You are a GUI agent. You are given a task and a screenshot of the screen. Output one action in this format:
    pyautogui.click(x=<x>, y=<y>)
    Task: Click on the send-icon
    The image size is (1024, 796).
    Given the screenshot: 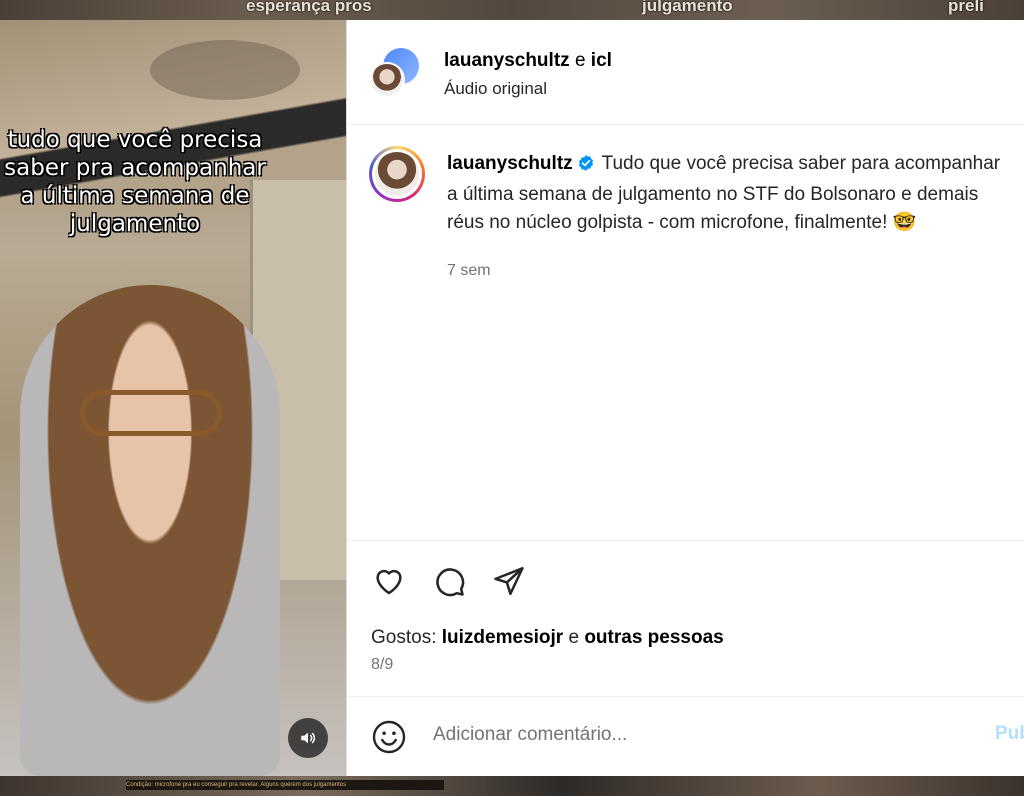 What is the action you would take?
    pyautogui.click(x=509, y=581)
    